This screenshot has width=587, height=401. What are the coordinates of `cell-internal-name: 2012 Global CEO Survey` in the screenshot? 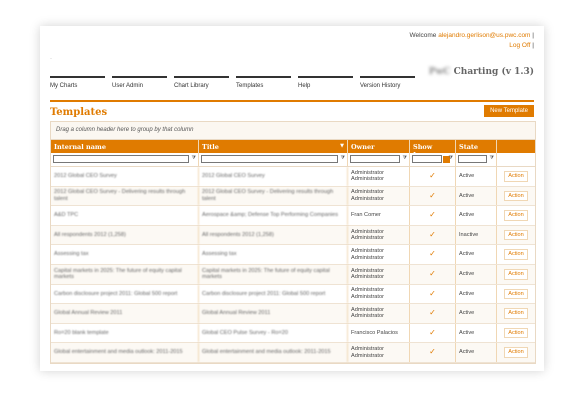 It's located at (125, 176).